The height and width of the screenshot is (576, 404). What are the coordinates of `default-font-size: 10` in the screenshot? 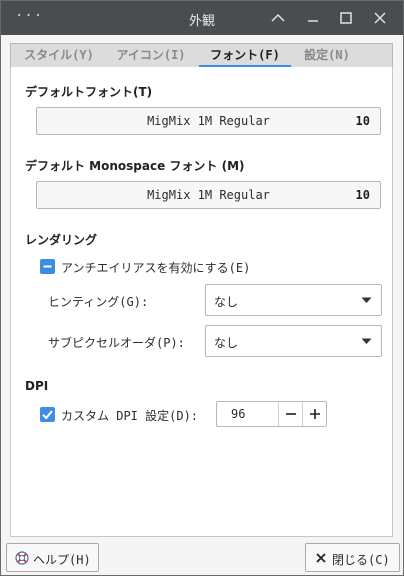 It's located at (362, 121).